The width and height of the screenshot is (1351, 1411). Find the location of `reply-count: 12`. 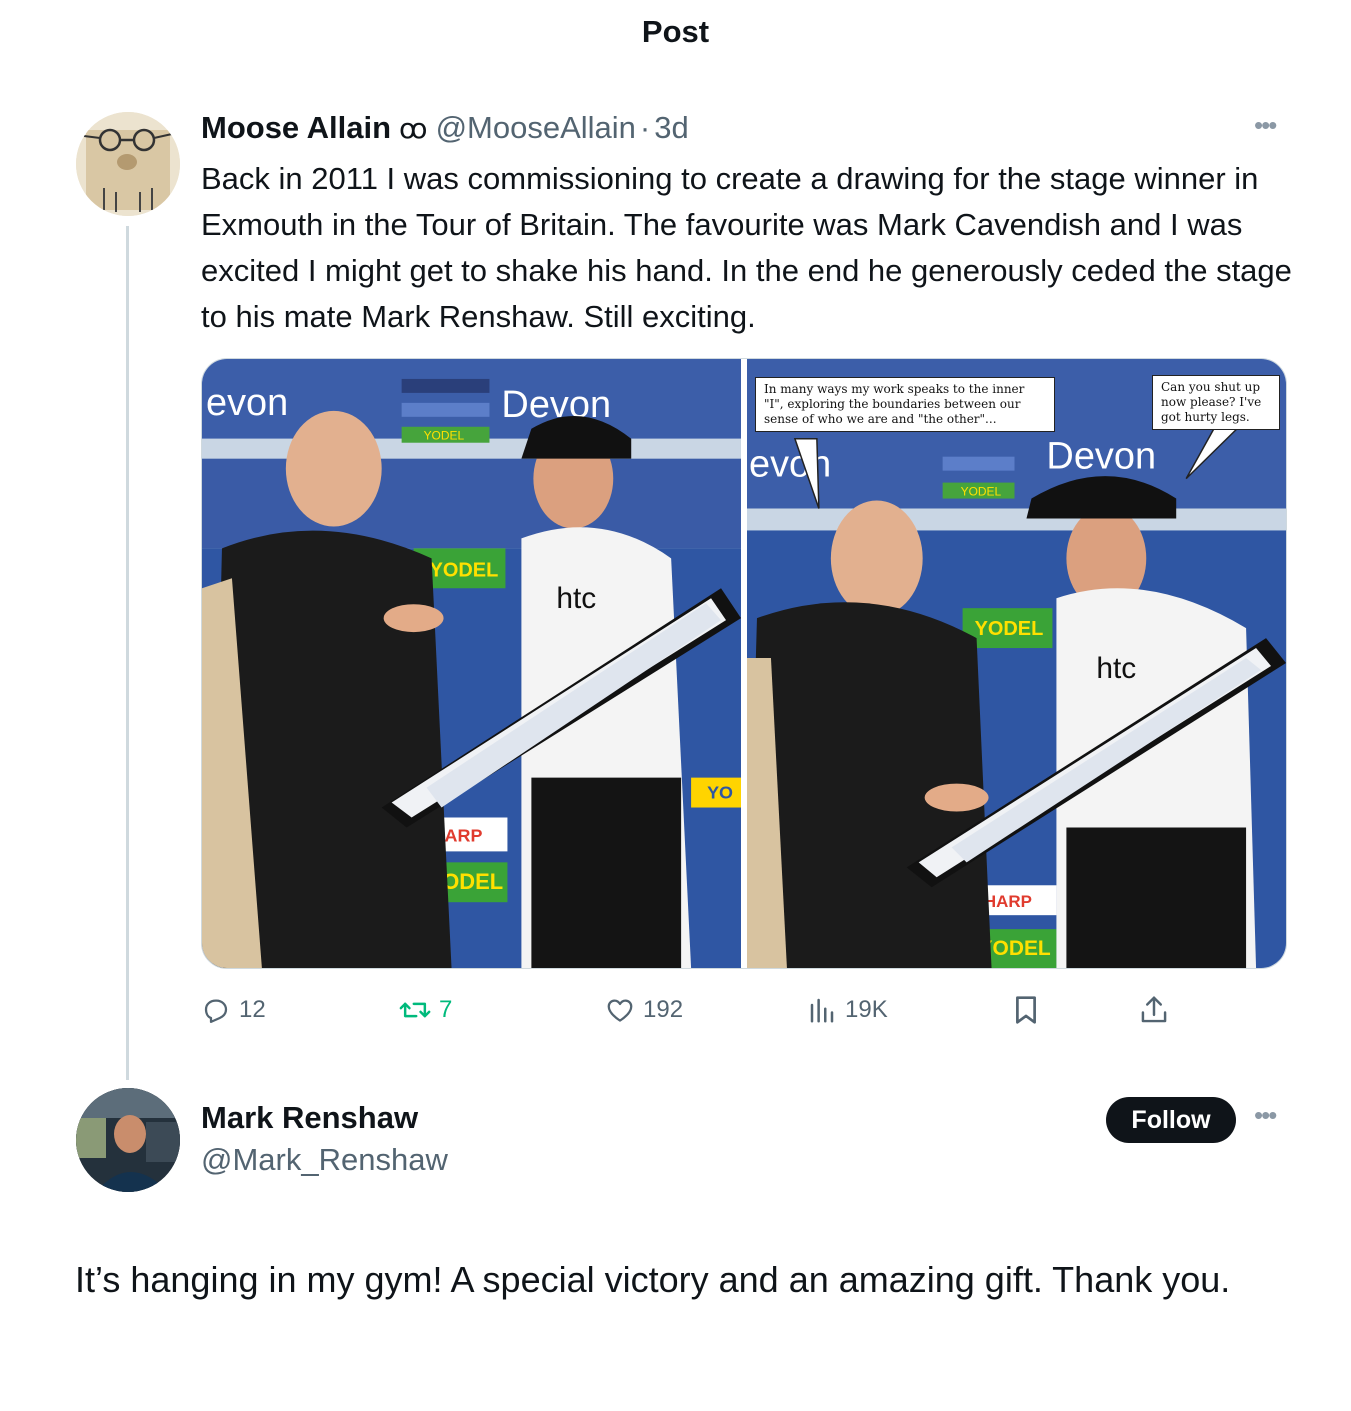

reply-count: 12 is located at coordinates (252, 1009).